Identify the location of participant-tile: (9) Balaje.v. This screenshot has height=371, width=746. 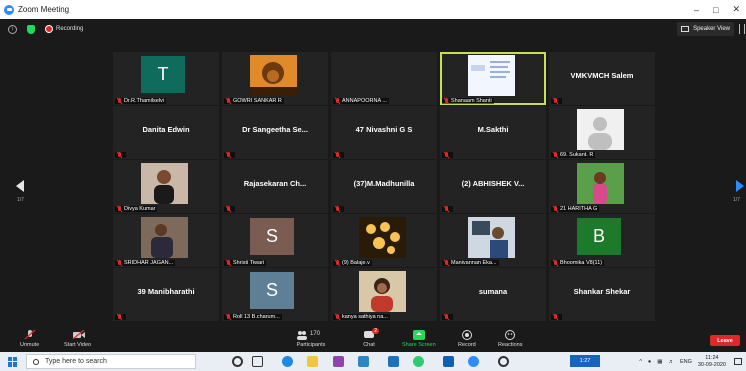
(384, 240).